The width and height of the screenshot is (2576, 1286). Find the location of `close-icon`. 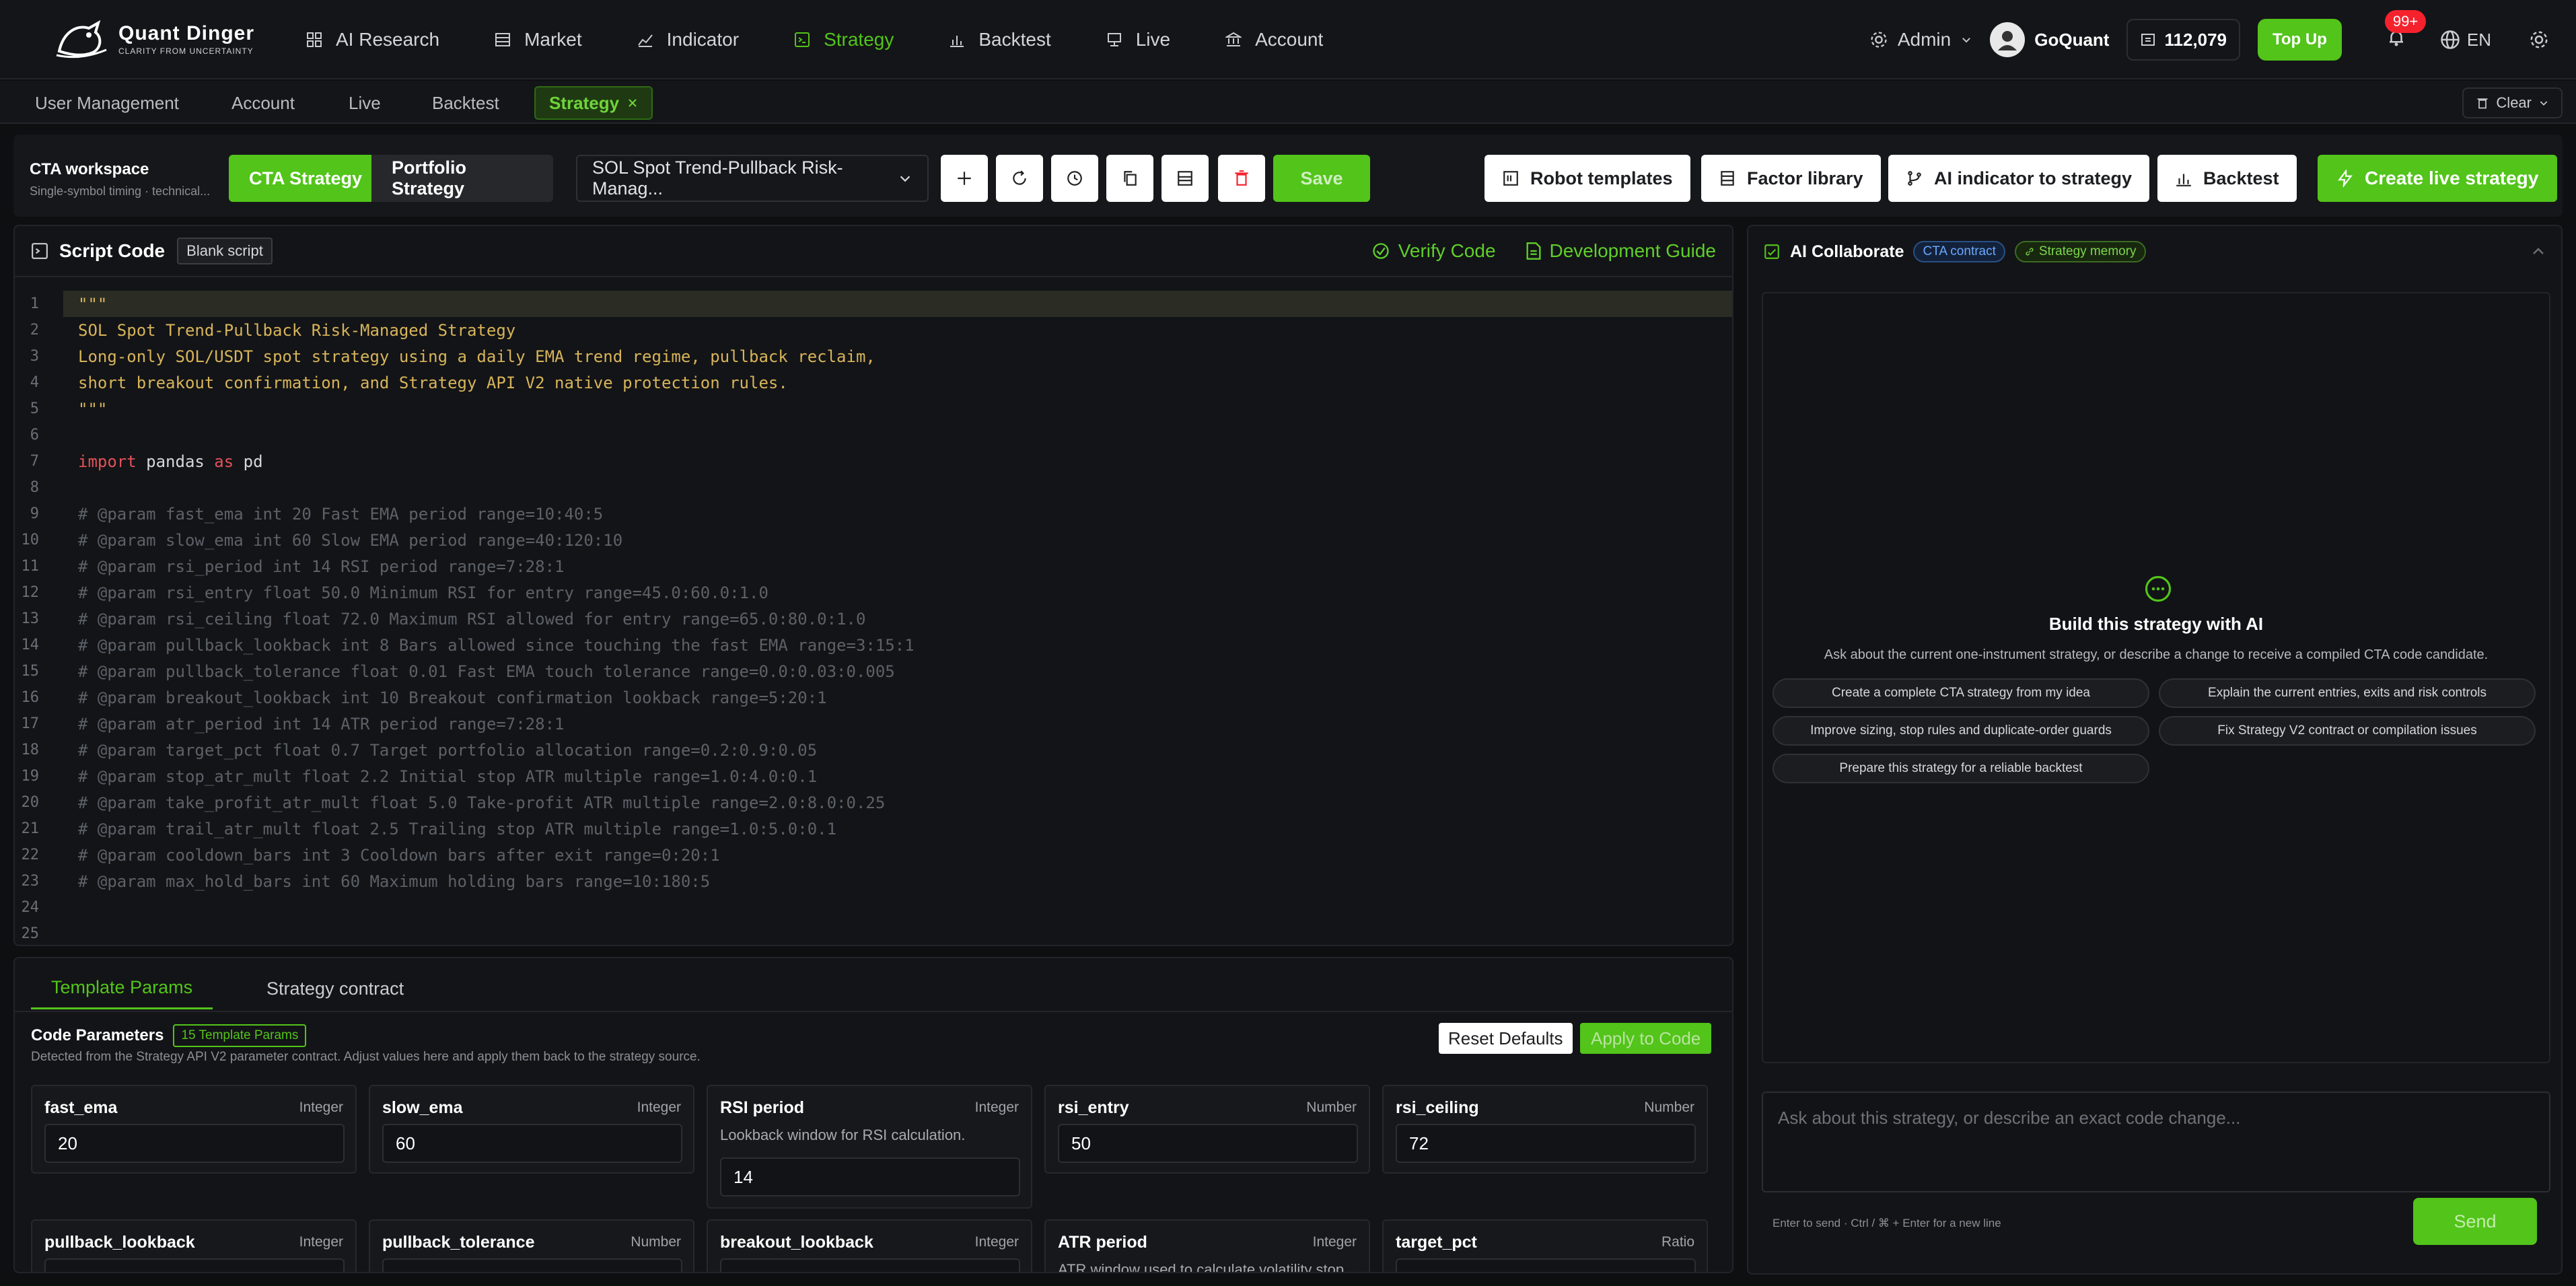

close-icon is located at coordinates (632, 103).